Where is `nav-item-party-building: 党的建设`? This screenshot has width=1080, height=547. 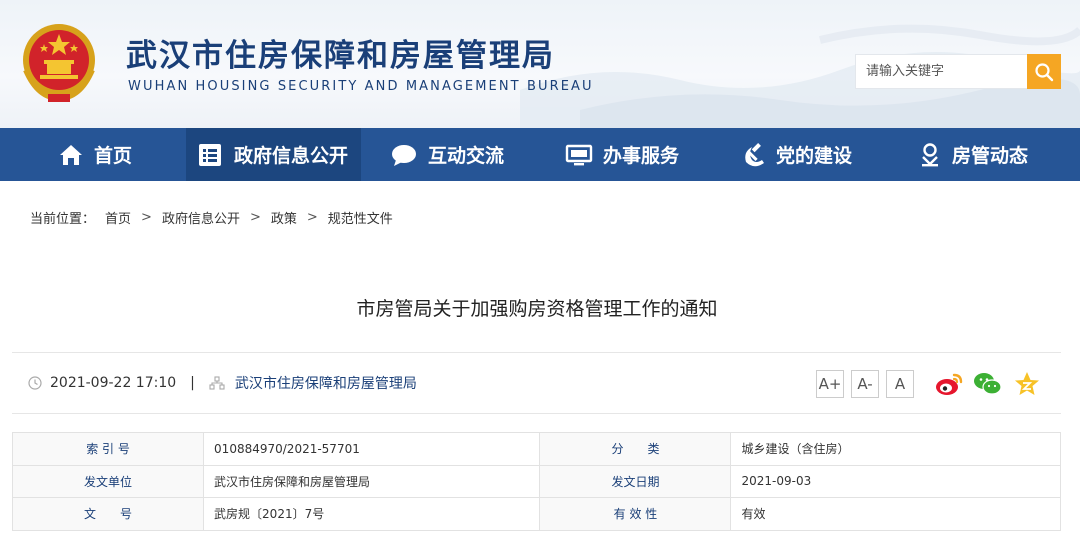
nav-item-party-building: 党的建设 is located at coordinates (805, 154).